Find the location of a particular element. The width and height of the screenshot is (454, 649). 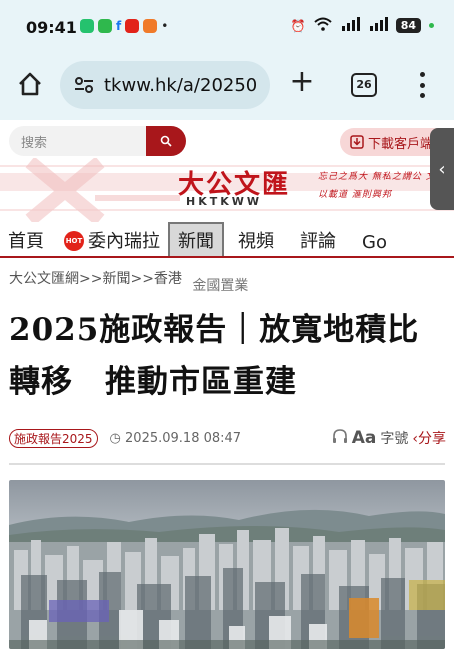

headphones-icon is located at coordinates (340, 438).